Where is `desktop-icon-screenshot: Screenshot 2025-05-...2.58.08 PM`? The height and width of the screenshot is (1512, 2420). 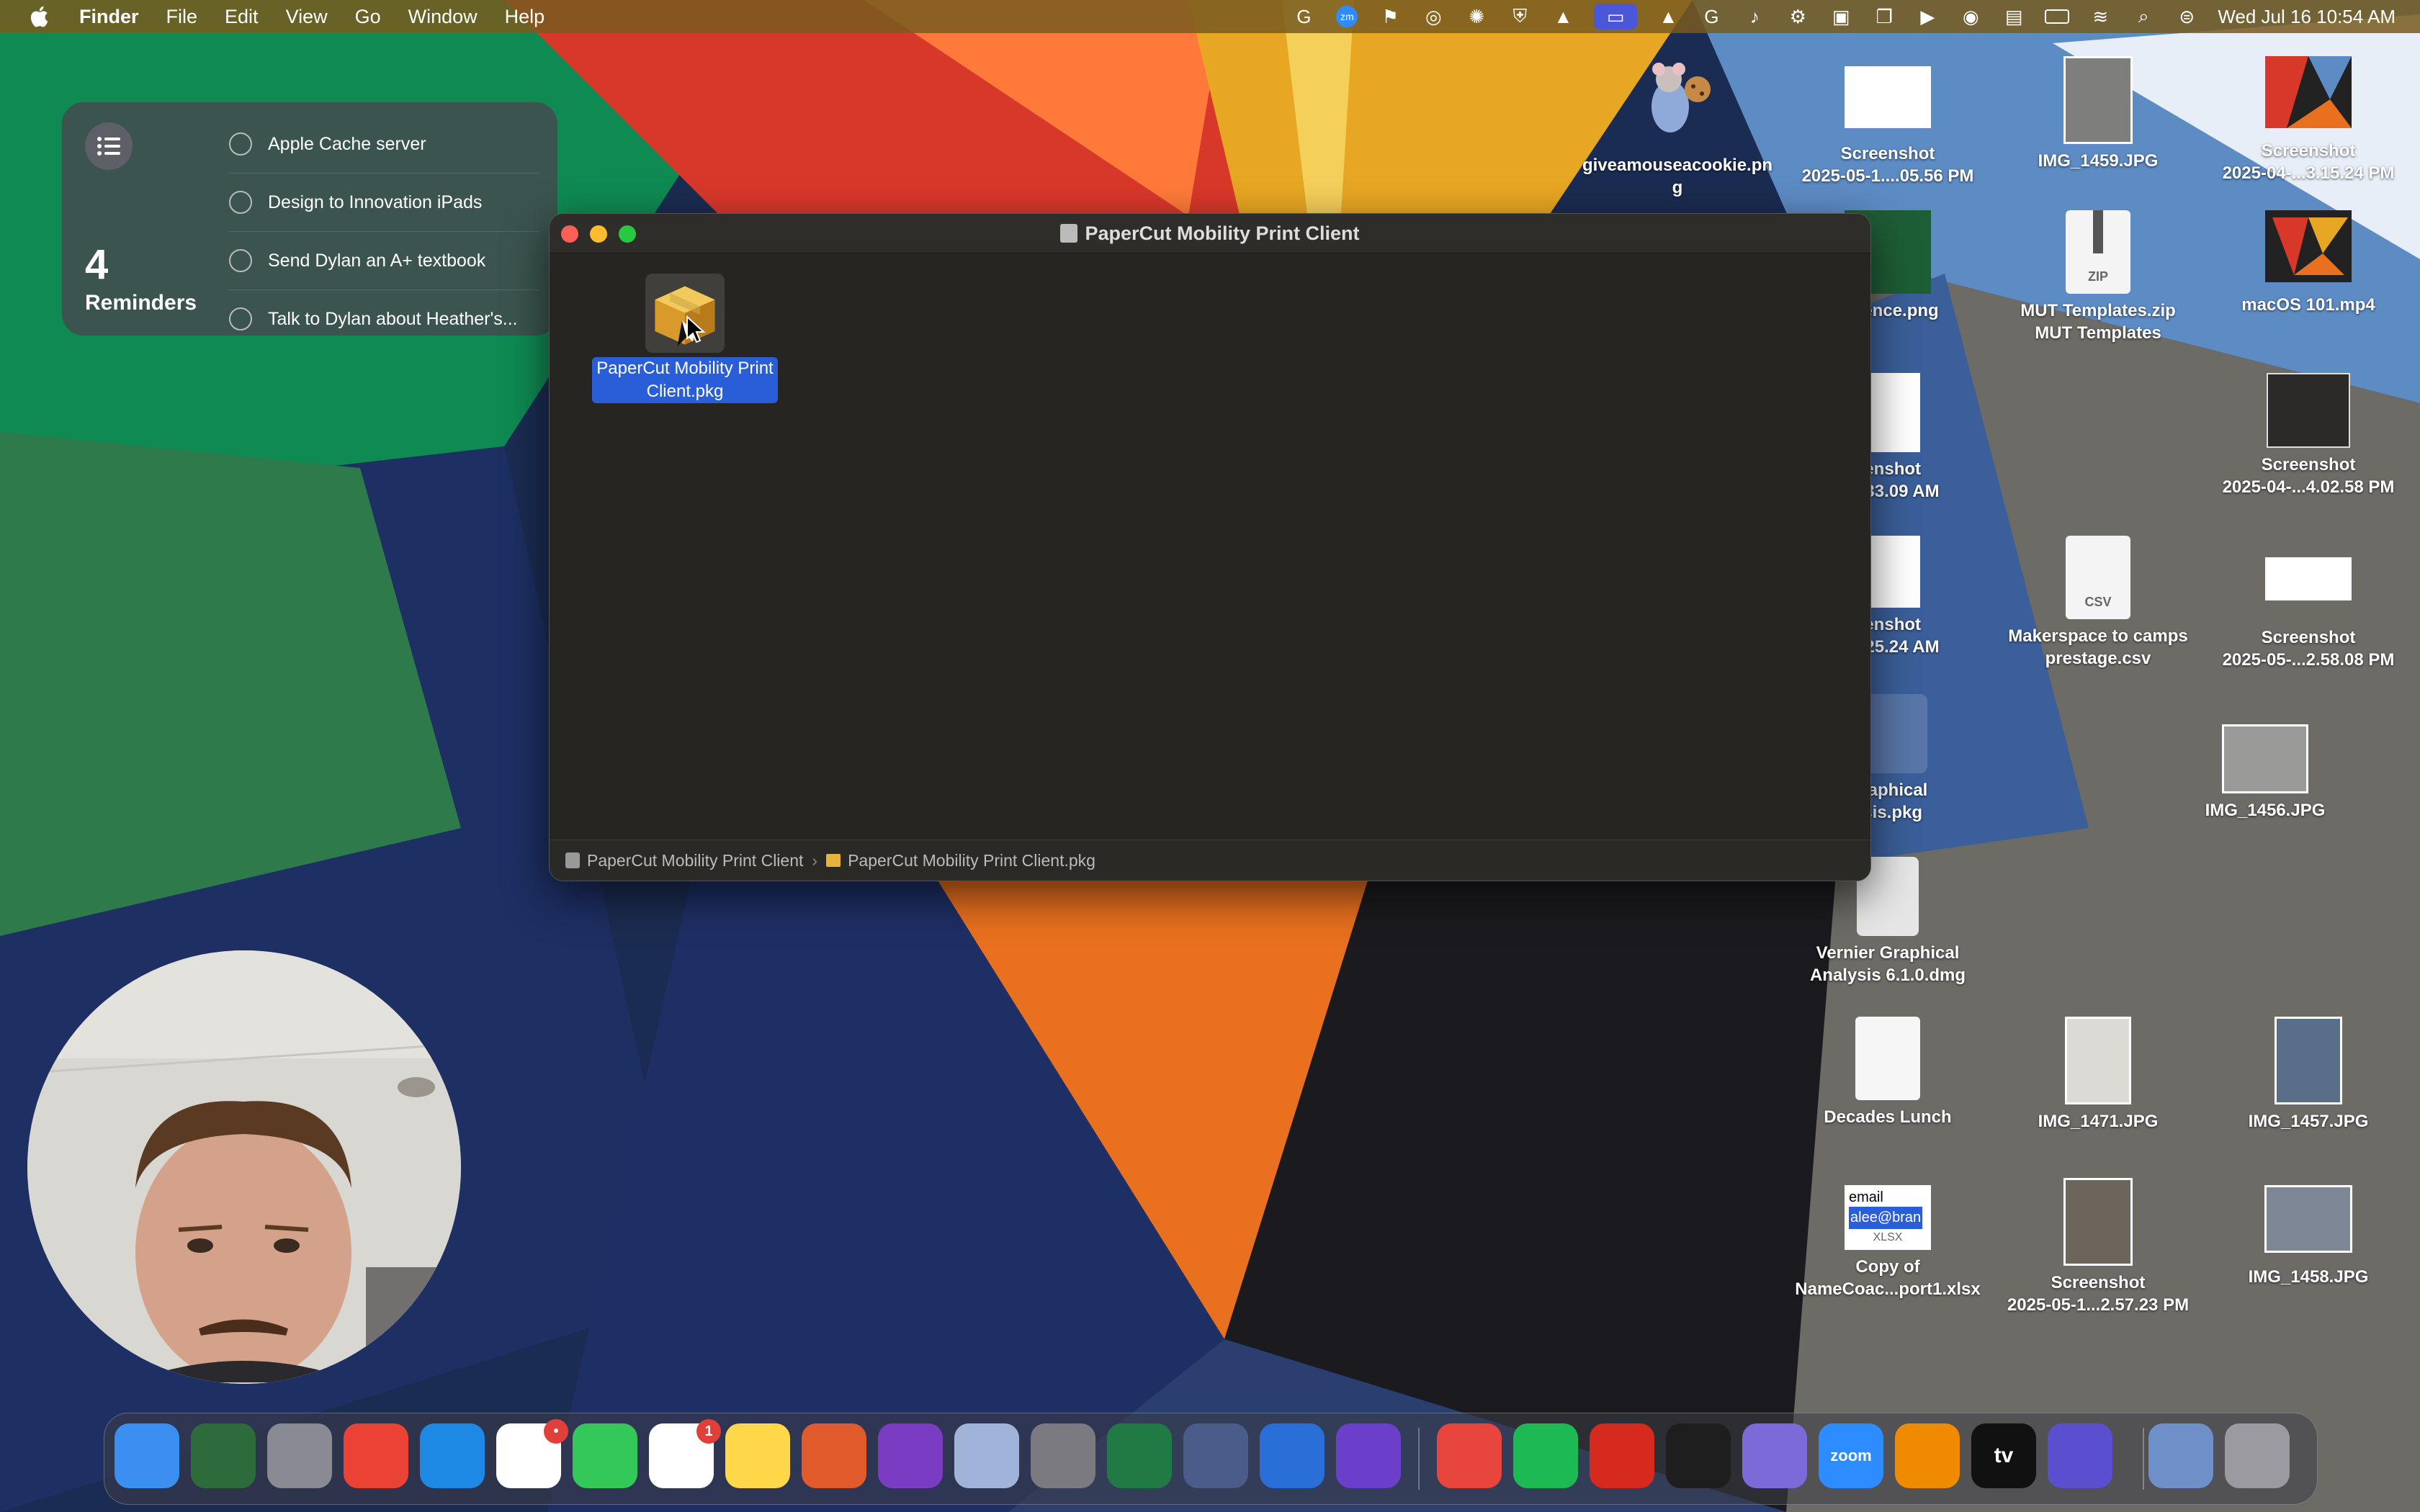
desktop-icon-screenshot: Screenshot 2025-05-...2.58.08 PM is located at coordinates (2308, 603).